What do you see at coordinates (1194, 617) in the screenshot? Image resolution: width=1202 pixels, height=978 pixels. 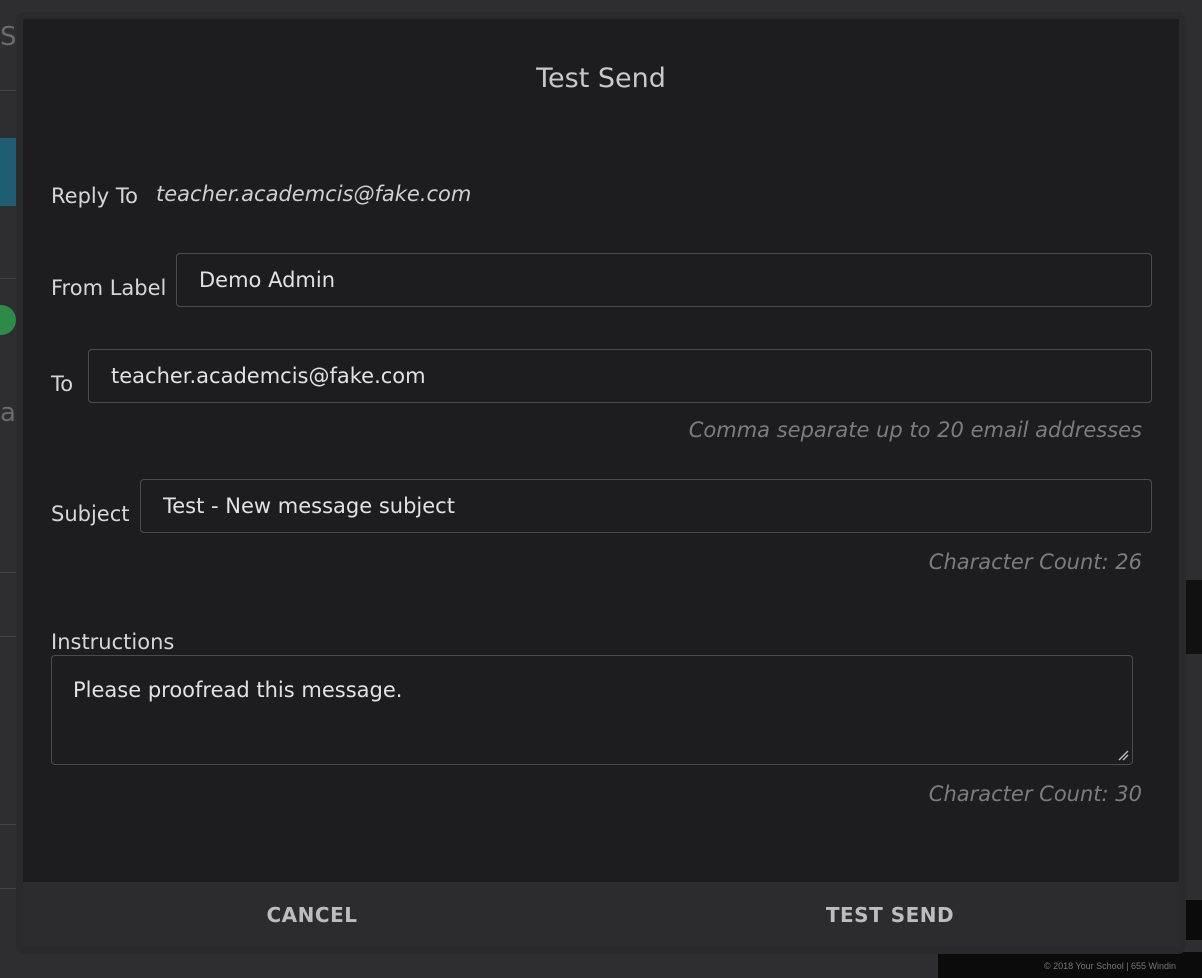 I see `background-image` at bounding box center [1194, 617].